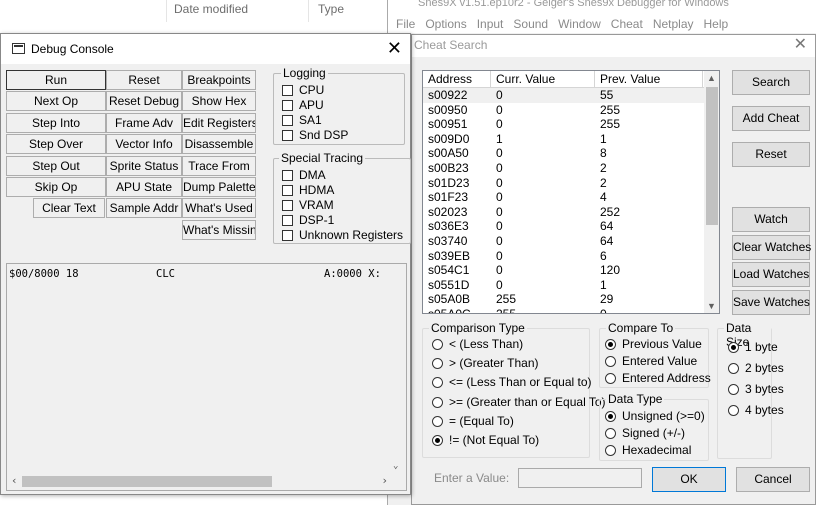 The height and width of the screenshot is (505, 816). What do you see at coordinates (756, 368) in the screenshot?
I see `radio-2-bytes: 2 bytes` at bounding box center [756, 368].